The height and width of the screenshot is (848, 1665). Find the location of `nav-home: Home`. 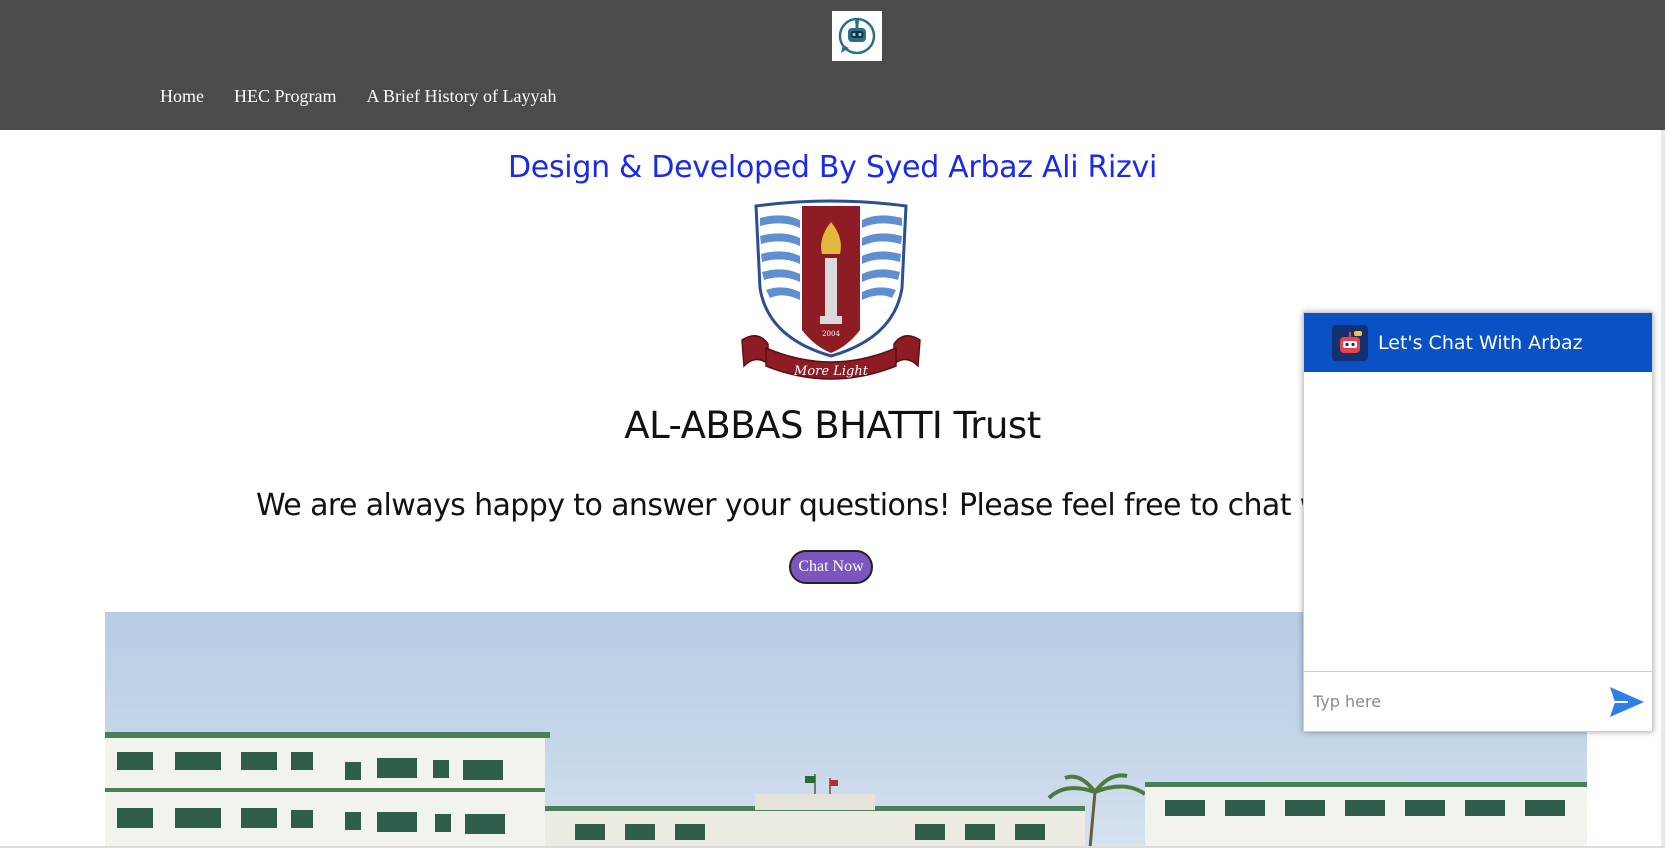

nav-home: Home is located at coordinates (182, 96).